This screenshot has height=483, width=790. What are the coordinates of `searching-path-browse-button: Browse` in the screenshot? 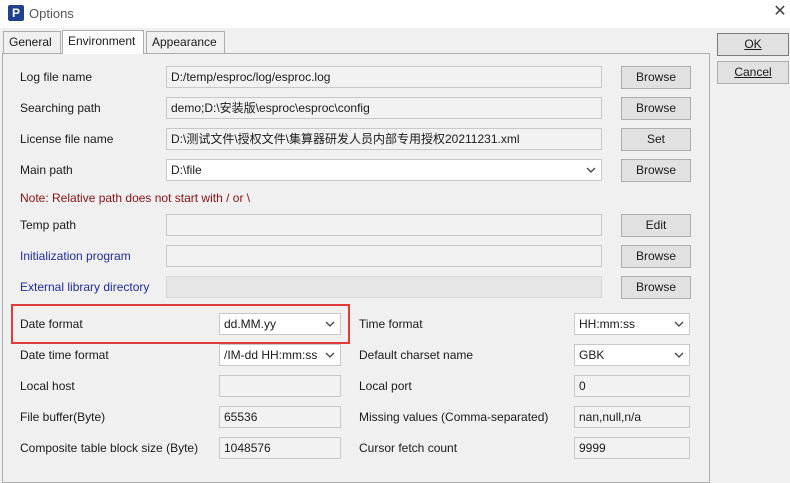 It's located at (656, 108).